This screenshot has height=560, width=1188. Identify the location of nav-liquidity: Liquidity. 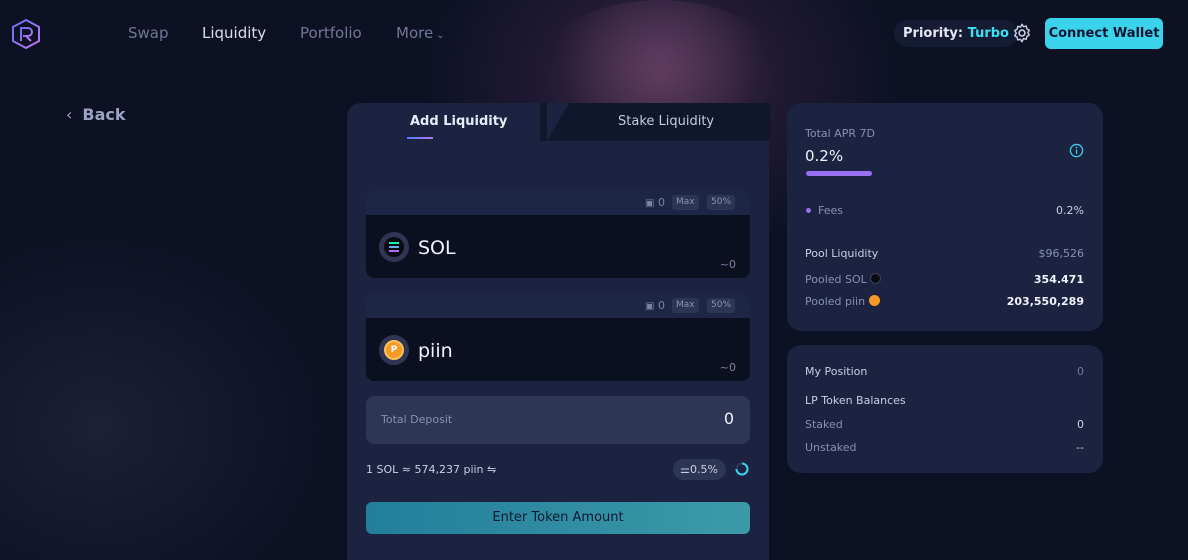
(234, 33).